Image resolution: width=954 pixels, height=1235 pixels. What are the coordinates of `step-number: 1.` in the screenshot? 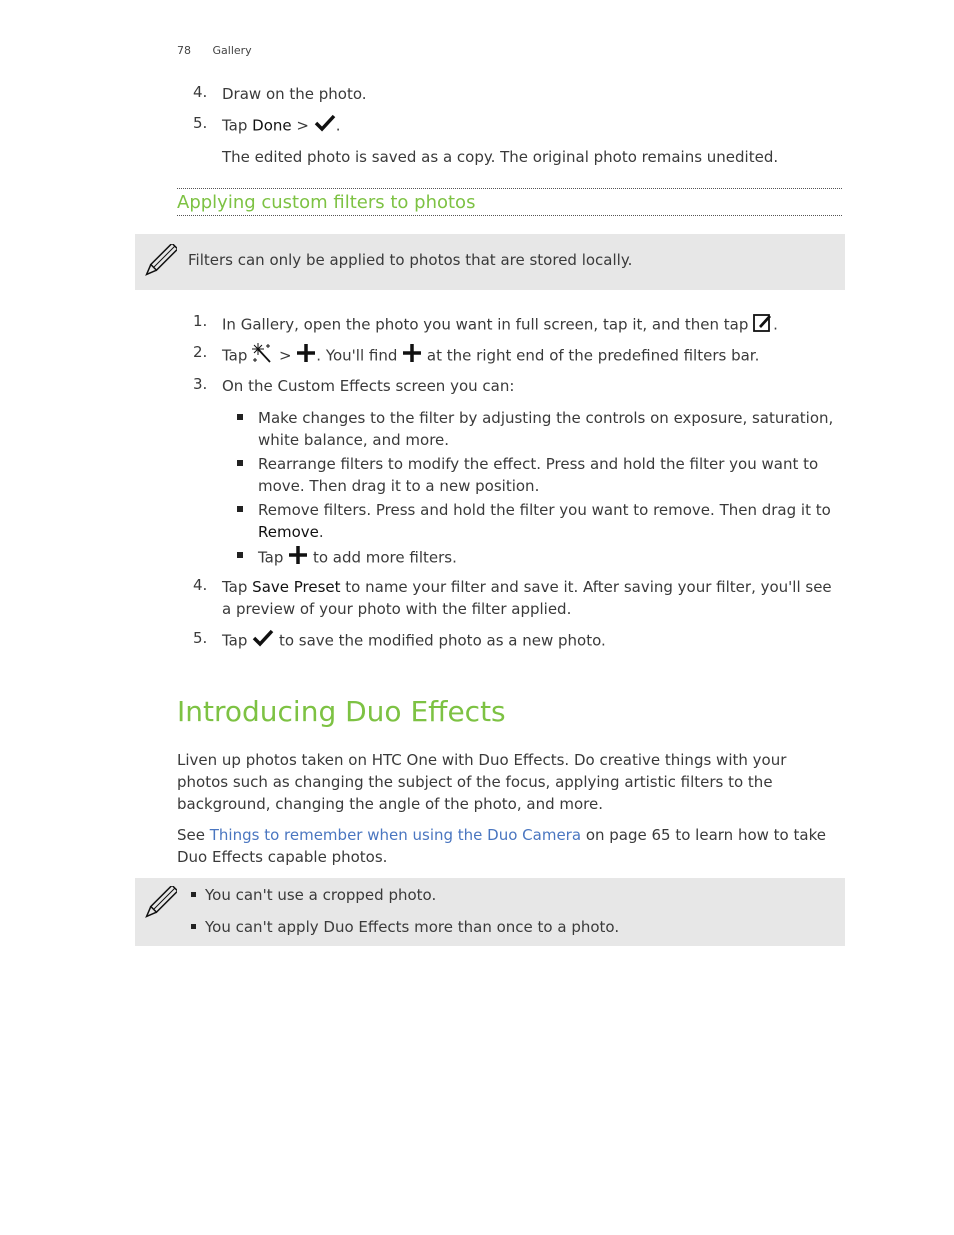 It's located at (200, 321).